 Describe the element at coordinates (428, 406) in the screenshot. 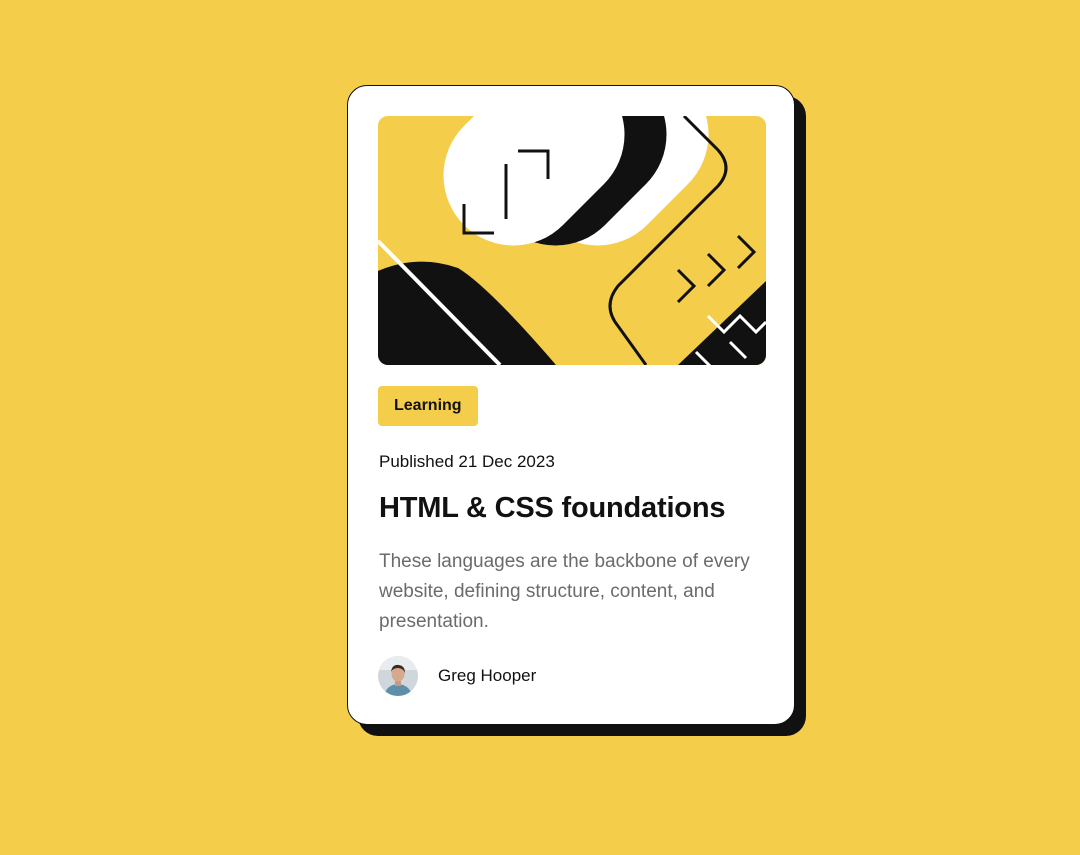

I see `category-badge: Learning` at that location.